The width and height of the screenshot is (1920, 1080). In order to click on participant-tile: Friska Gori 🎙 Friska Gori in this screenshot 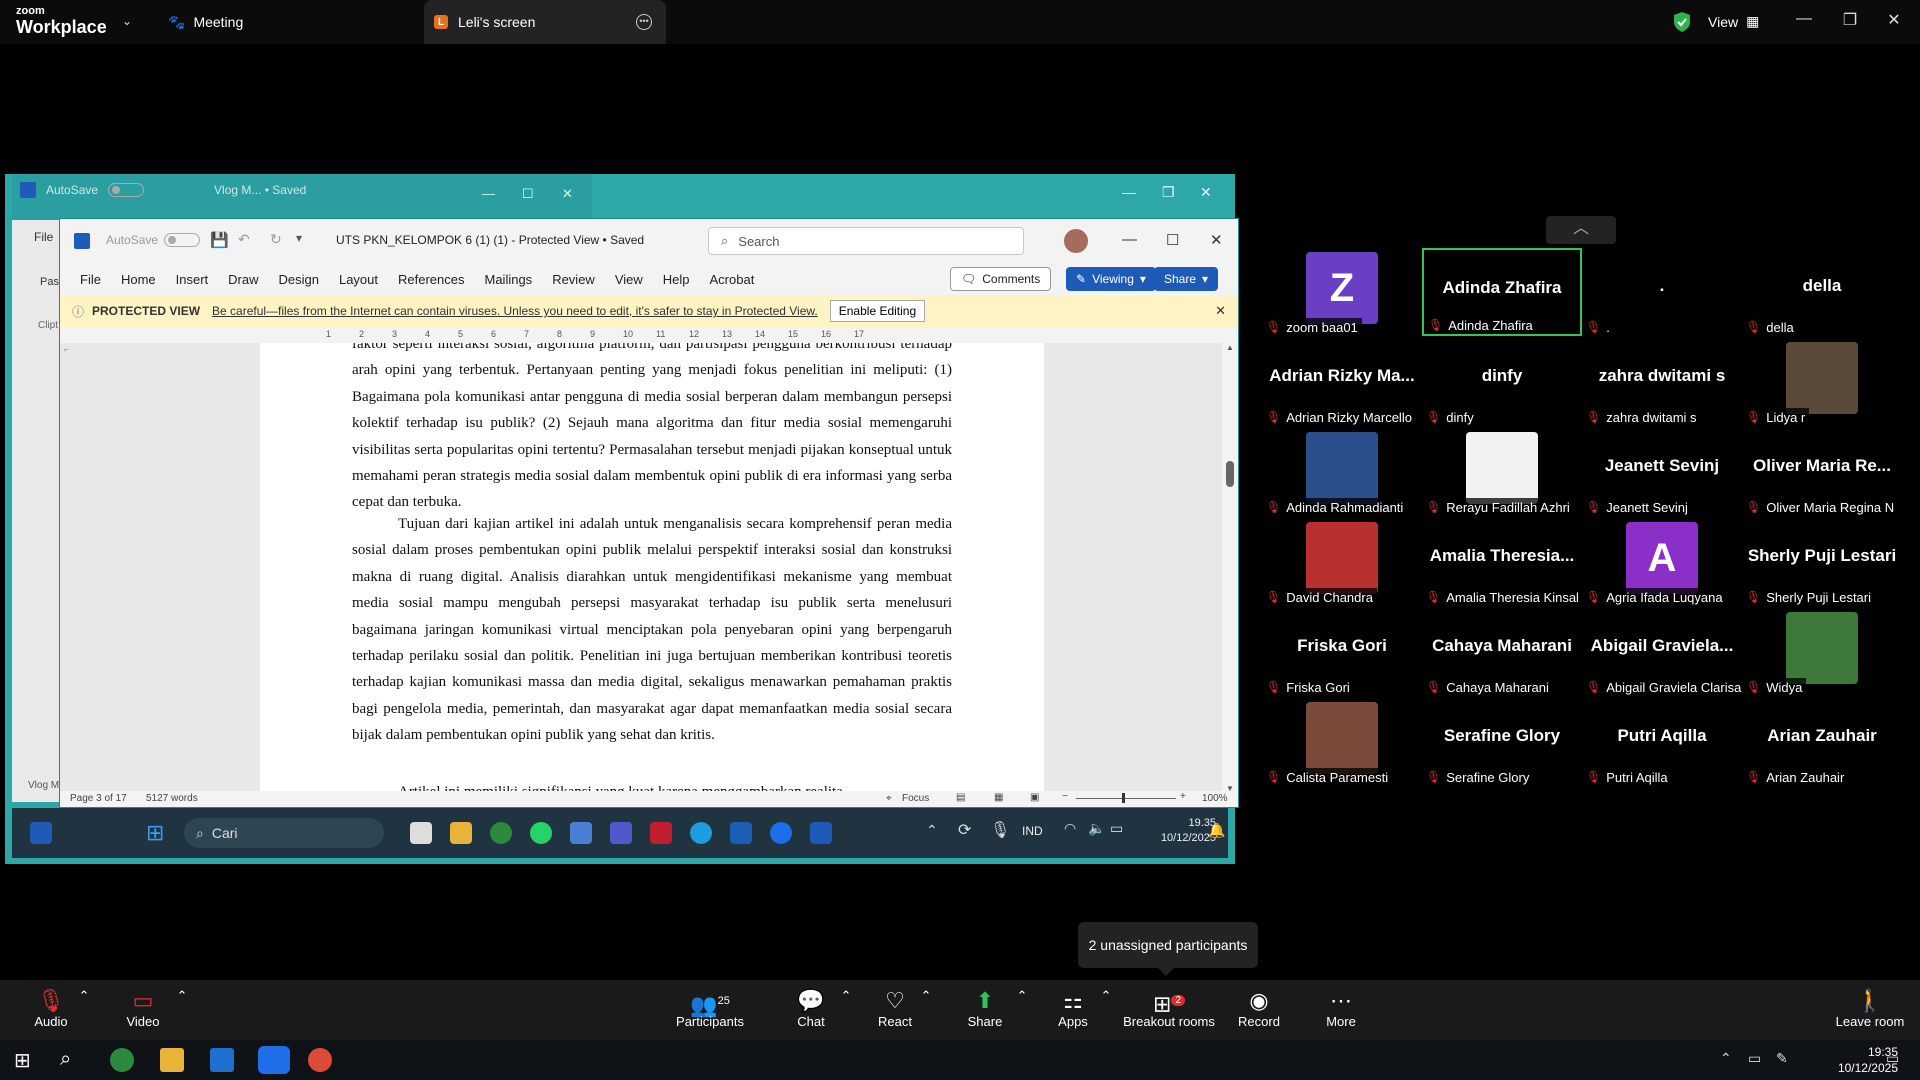, I will do `click(1342, 652)`.